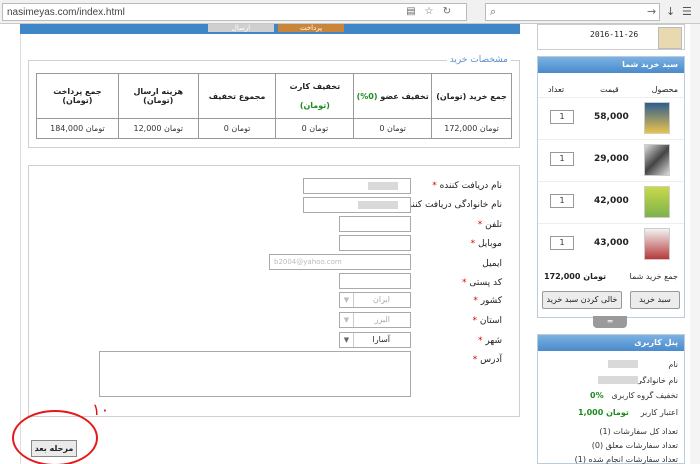  I want to click on cart-total-value: 172,000 تومان, so click(575, 276).